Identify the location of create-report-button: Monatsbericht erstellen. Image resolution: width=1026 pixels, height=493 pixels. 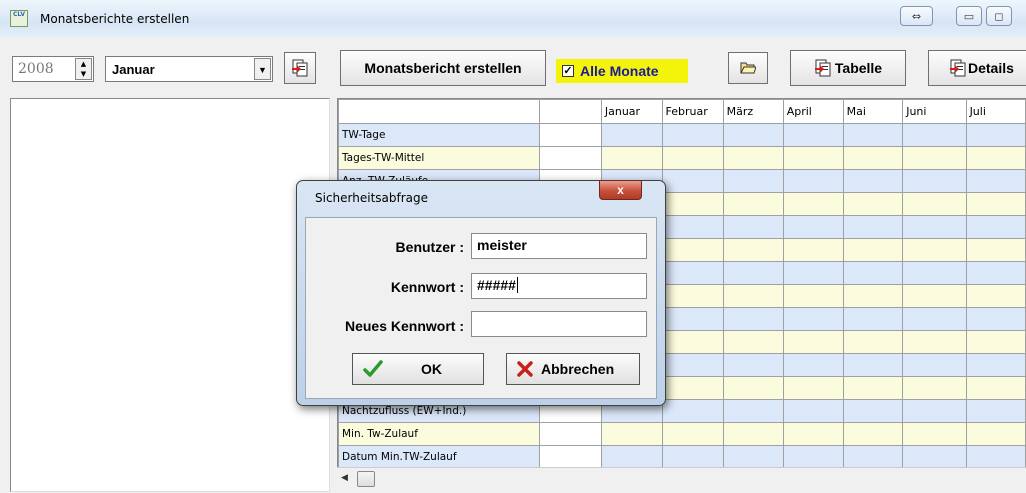
(443, 68).